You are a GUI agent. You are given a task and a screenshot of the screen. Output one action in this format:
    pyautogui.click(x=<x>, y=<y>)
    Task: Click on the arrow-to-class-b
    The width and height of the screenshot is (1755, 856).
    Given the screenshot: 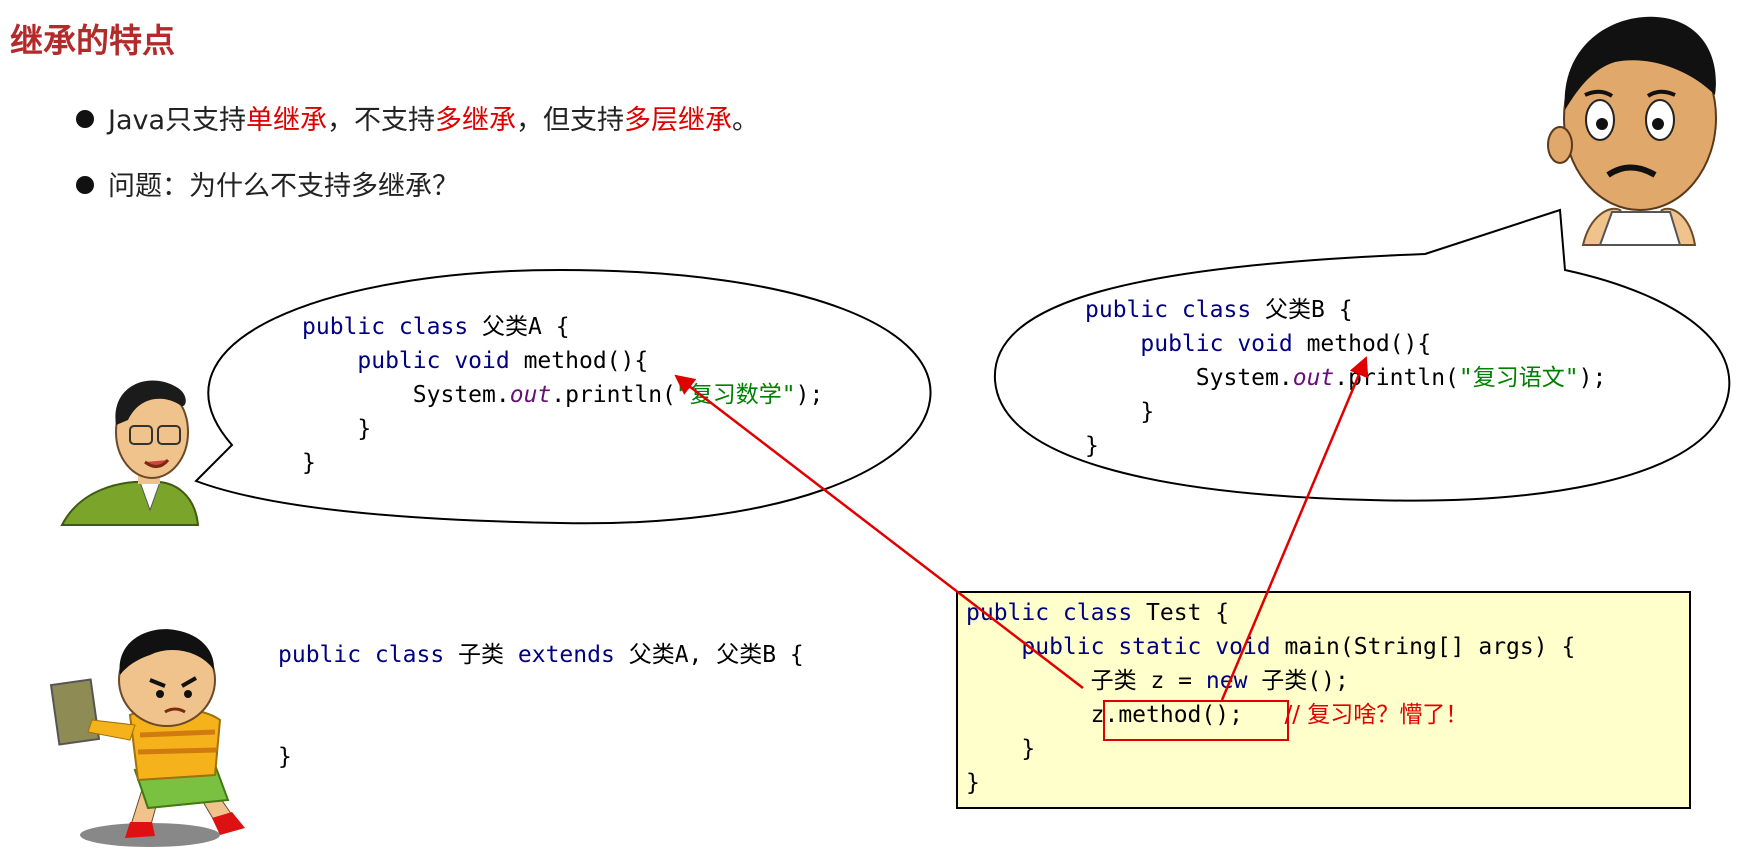 What is the action you would take?
    pyautogui.click(x=1294, y=528)
    